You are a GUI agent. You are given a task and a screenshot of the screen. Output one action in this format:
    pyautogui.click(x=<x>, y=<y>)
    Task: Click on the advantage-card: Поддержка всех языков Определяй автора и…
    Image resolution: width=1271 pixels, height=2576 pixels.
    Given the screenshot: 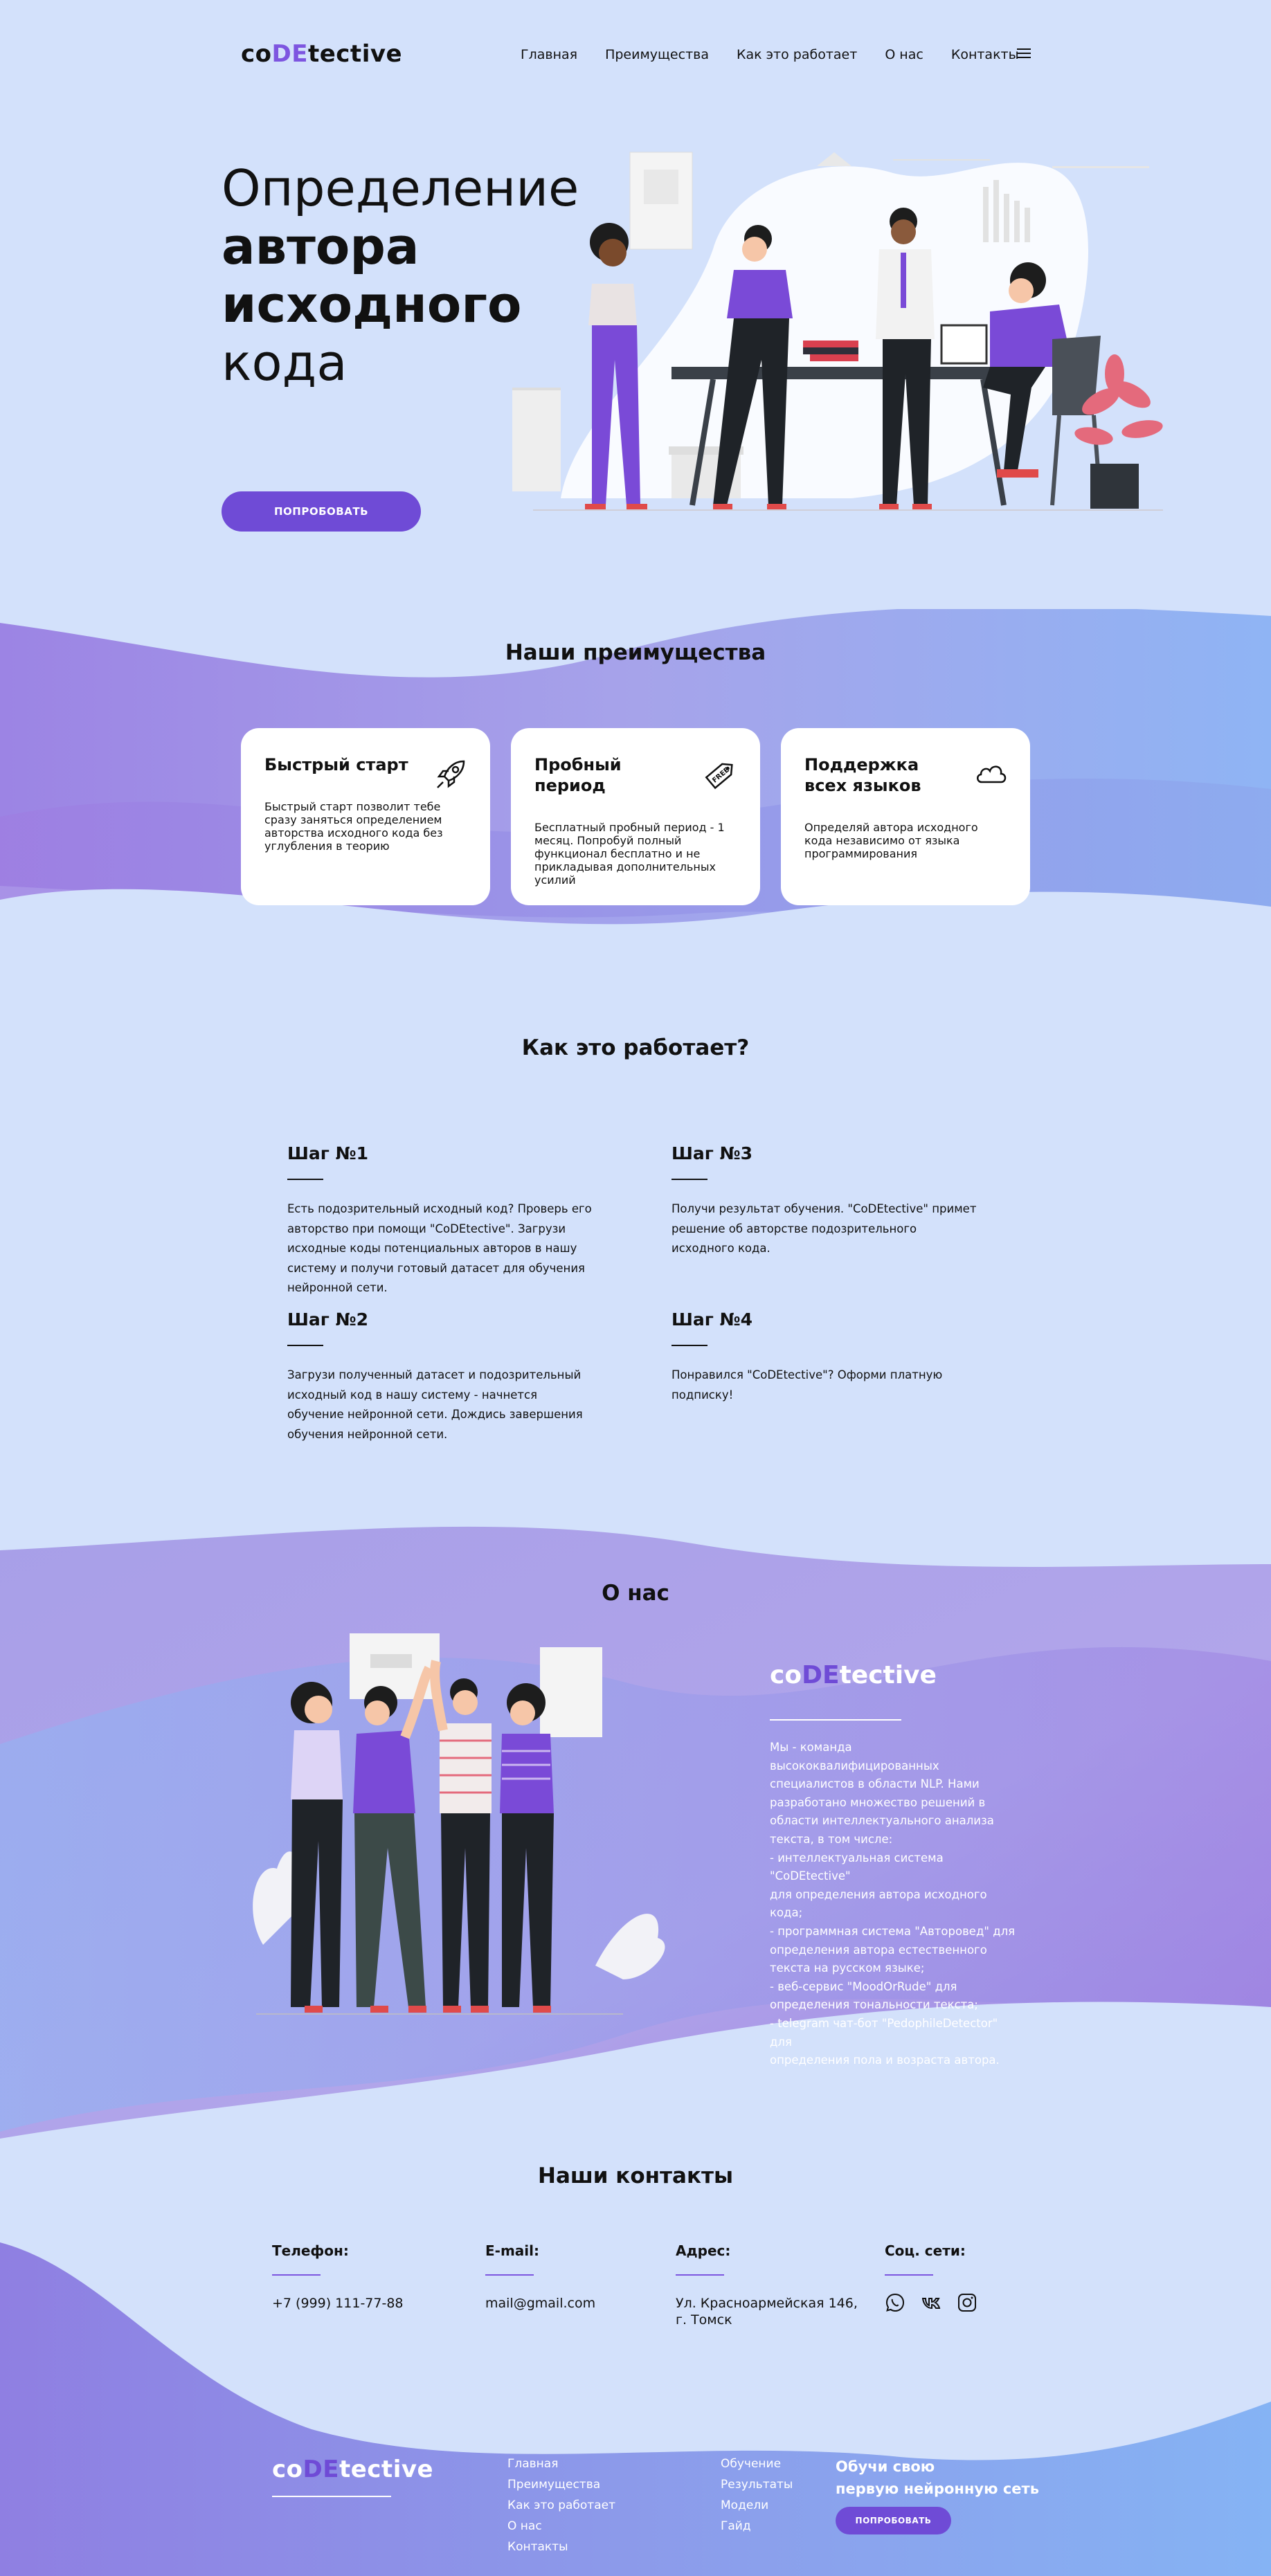 What is the action you would take?
    pyautogui.click(x=905, y=816)
    